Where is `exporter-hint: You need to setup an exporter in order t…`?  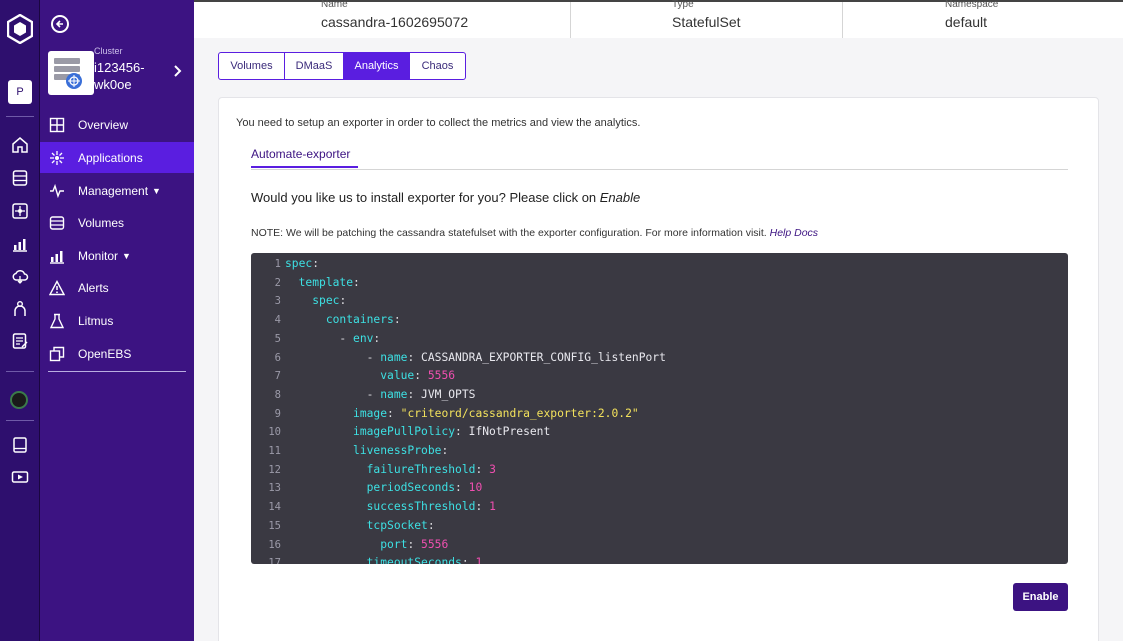
exporter-hint: You need to setup an exporter in order t… is located at coordinates (438, 123).